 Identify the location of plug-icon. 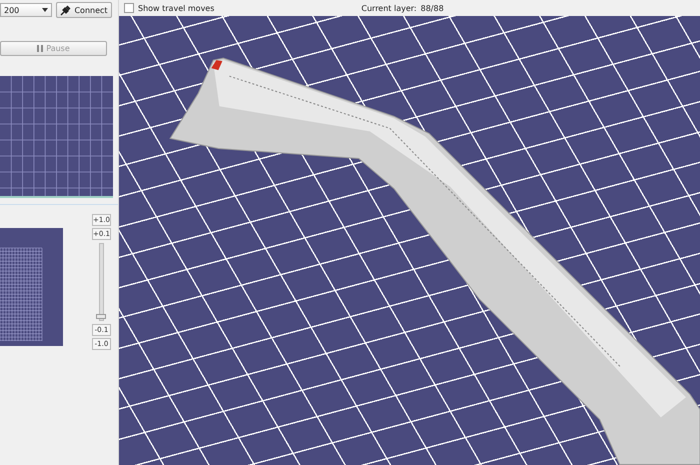
(66, 10).